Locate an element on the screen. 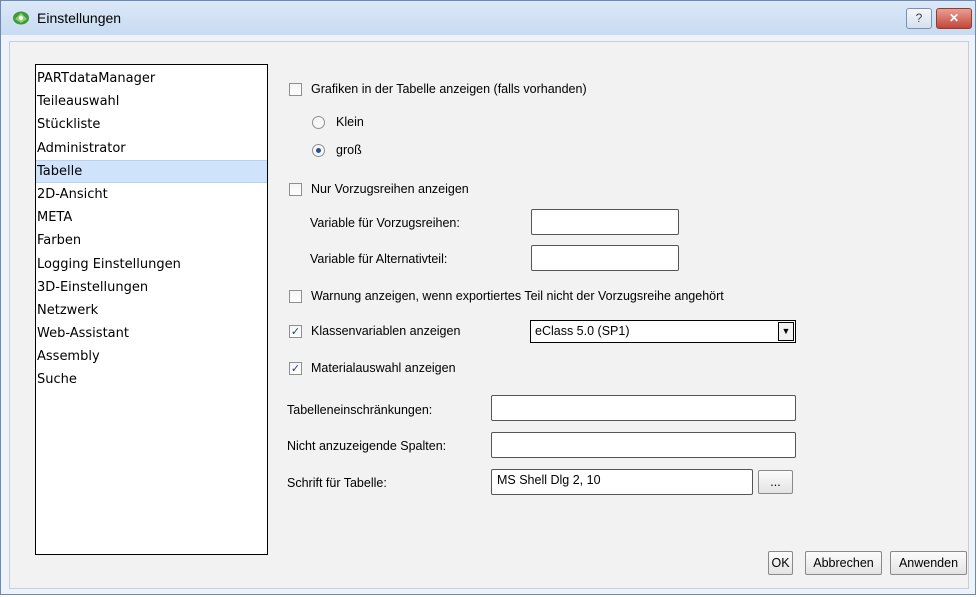 This screenshot has height=597, width=978. material-label: Materialauswahl anzeigen is located at coordinates (383, 368).